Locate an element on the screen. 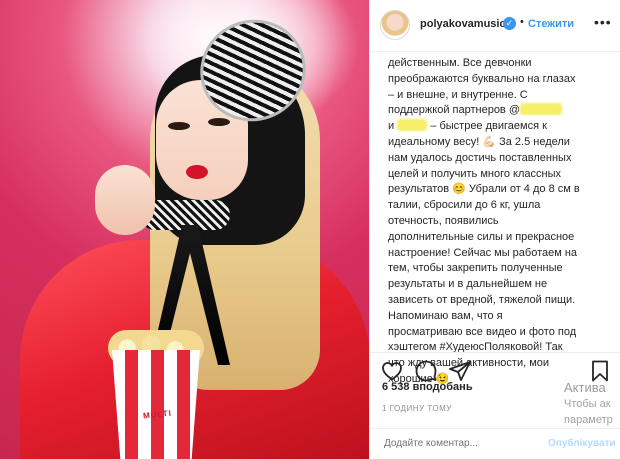 Image resolution: width=620 pixels, height=459 pixels. caption-line: настроение! Сейчас мы работаем на is located at coordinates (483, 252).